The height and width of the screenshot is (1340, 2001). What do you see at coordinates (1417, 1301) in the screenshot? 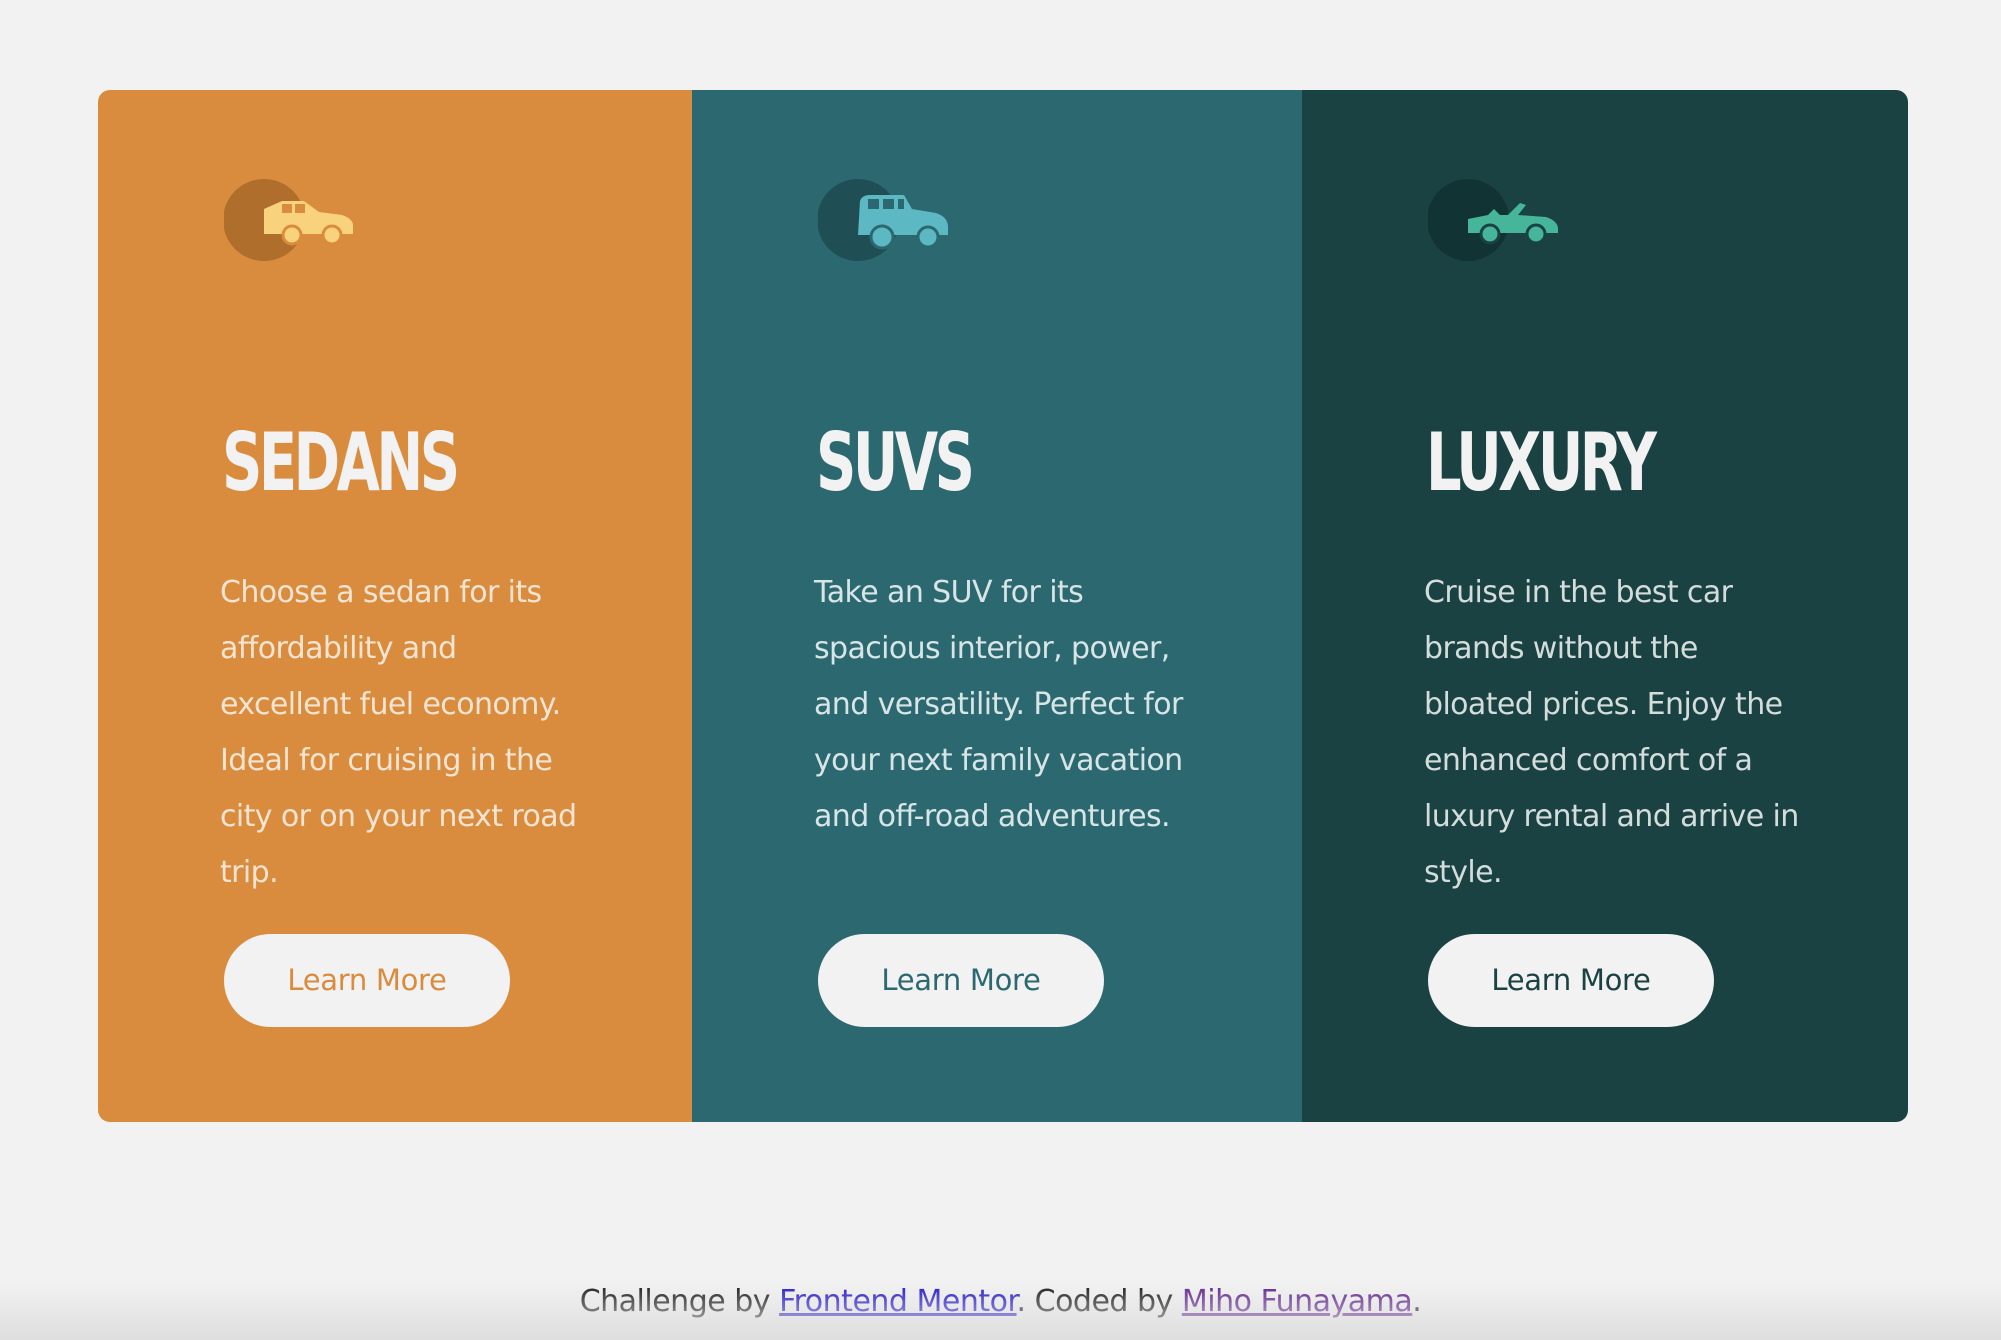
I see `footer-suffix: .` at bounding box center [1417, 1301].